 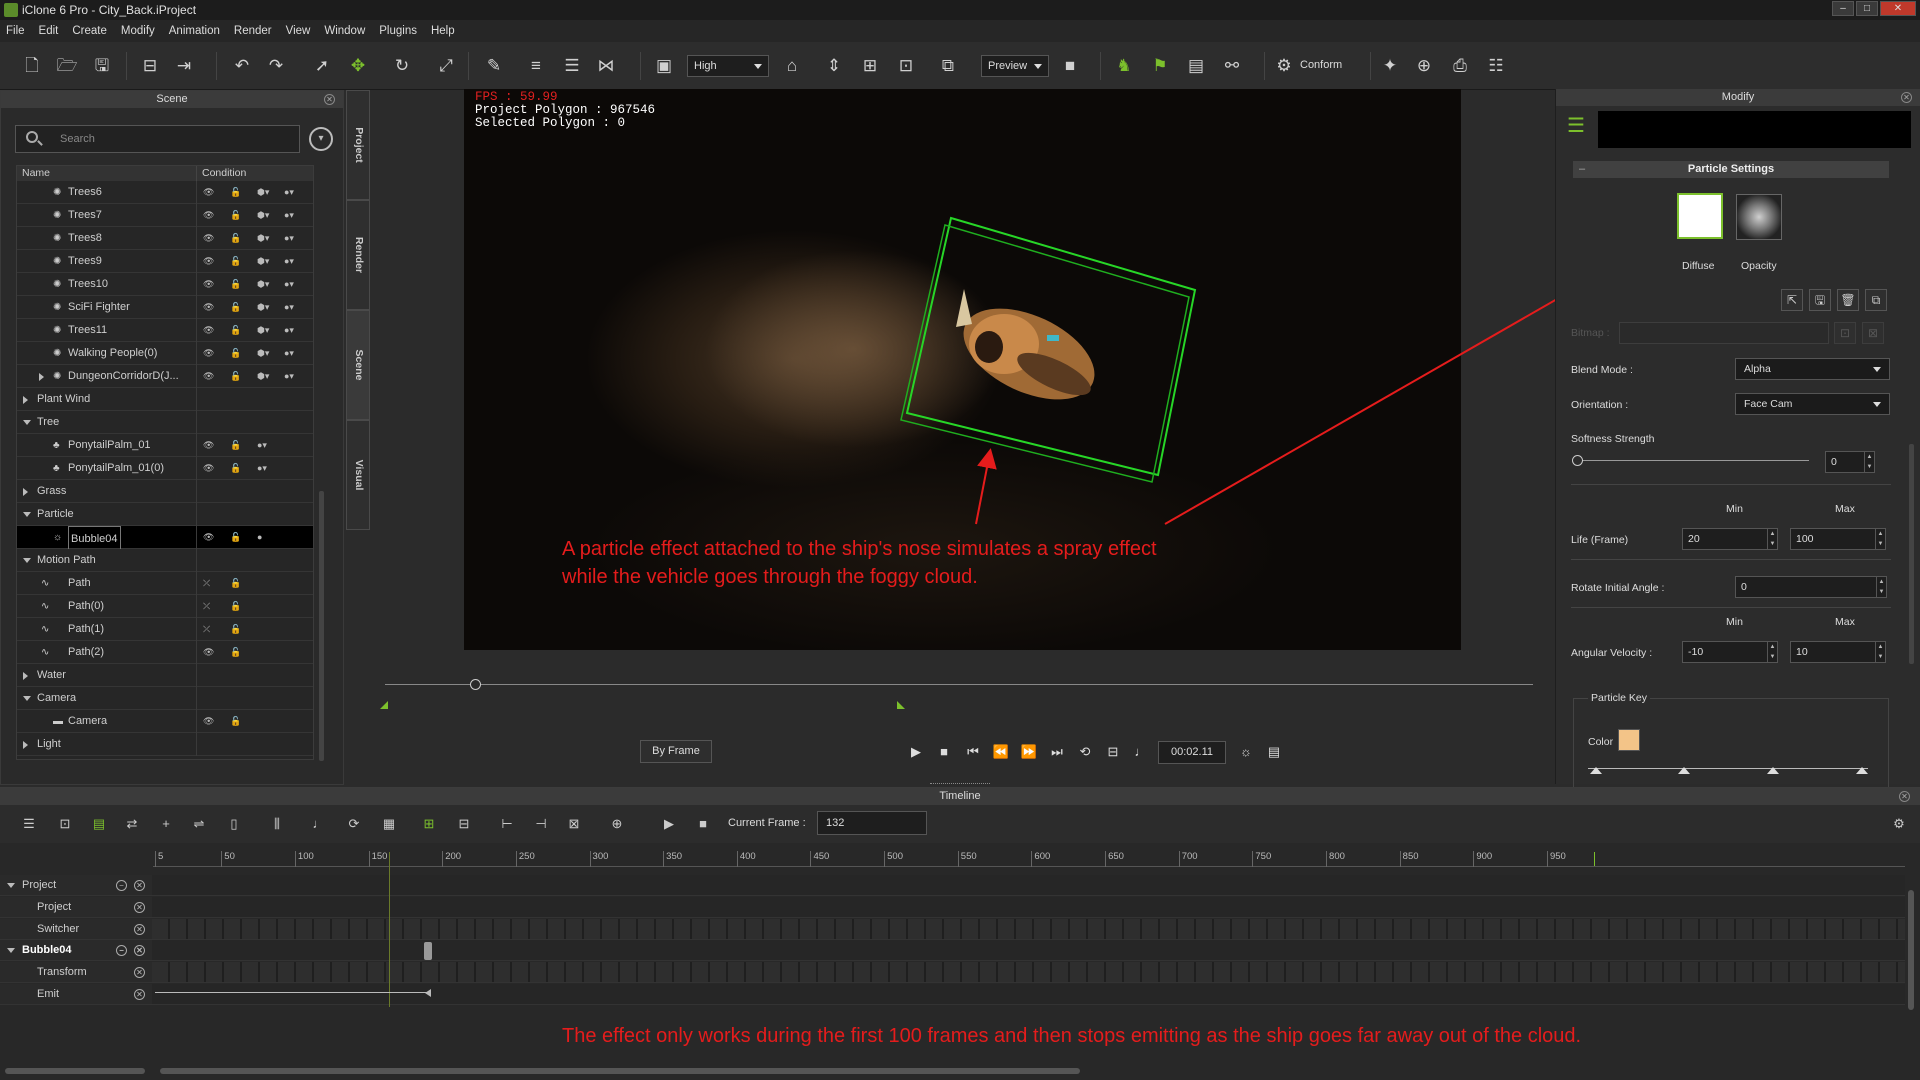 What do you see at coordinates (76, 994) in the screenshot?
I see `track-name: Emit ✕` at bounding box center [76, 994].